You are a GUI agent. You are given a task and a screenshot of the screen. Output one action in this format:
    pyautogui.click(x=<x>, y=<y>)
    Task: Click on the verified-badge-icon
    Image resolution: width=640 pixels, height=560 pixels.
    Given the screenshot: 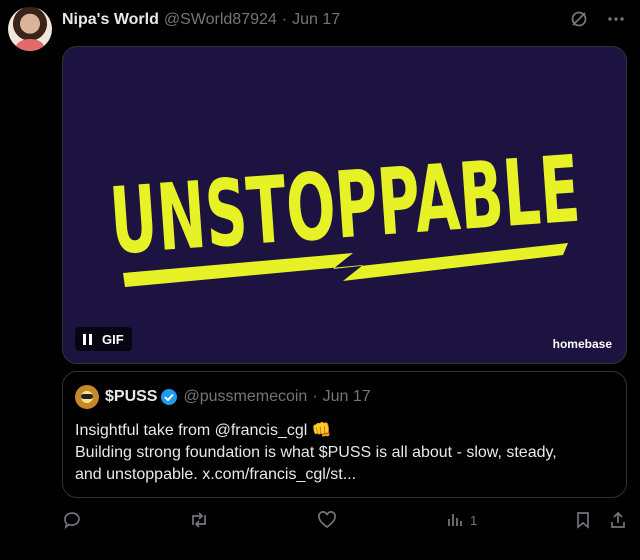 What is the action you would take?
    pyautogui.click(x=169, y=397)
    